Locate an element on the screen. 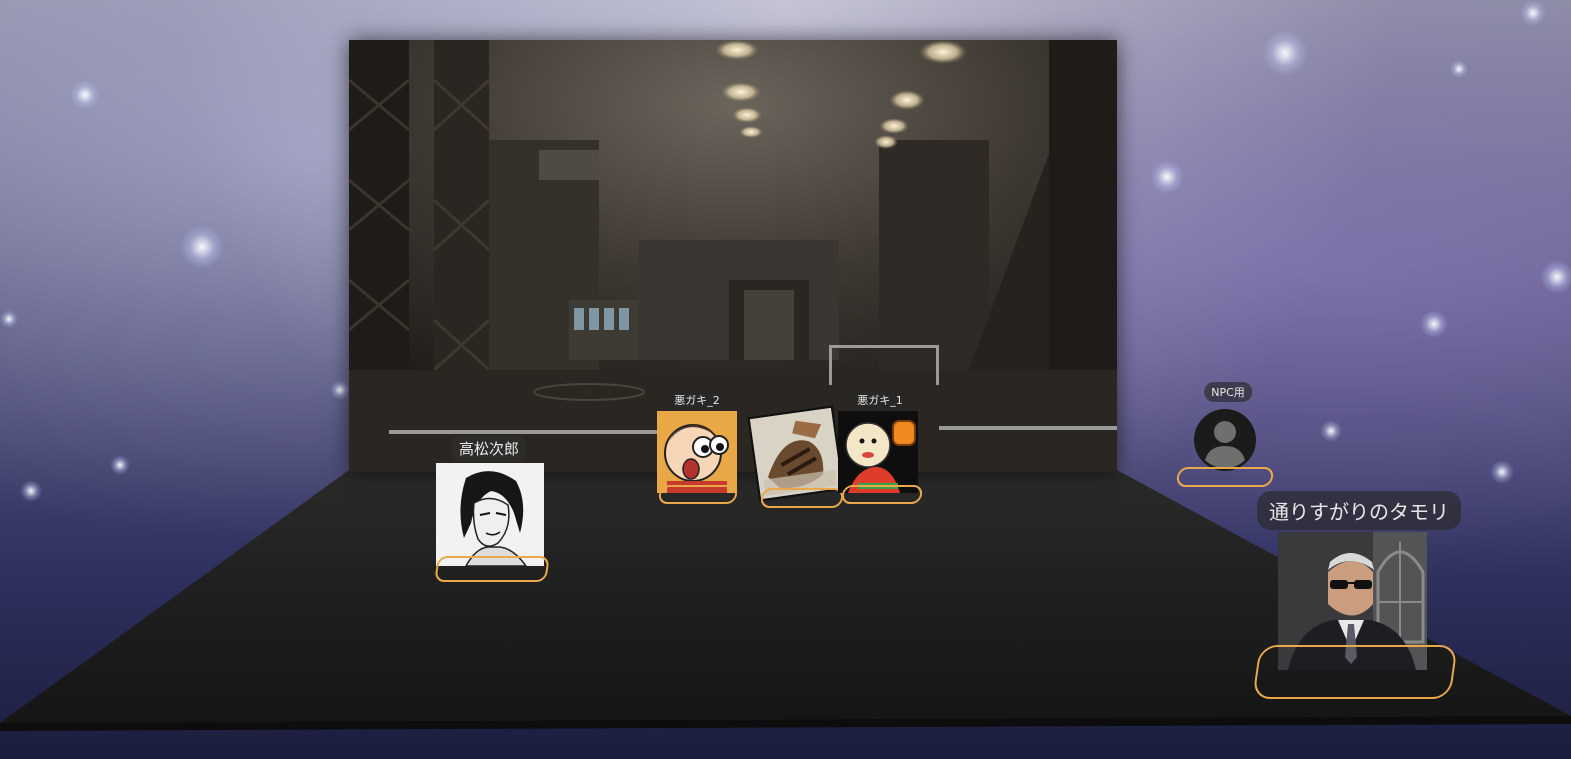 The image size is (1571, 759). cartoon-boy-portrait is located at coordinates (697, 452).